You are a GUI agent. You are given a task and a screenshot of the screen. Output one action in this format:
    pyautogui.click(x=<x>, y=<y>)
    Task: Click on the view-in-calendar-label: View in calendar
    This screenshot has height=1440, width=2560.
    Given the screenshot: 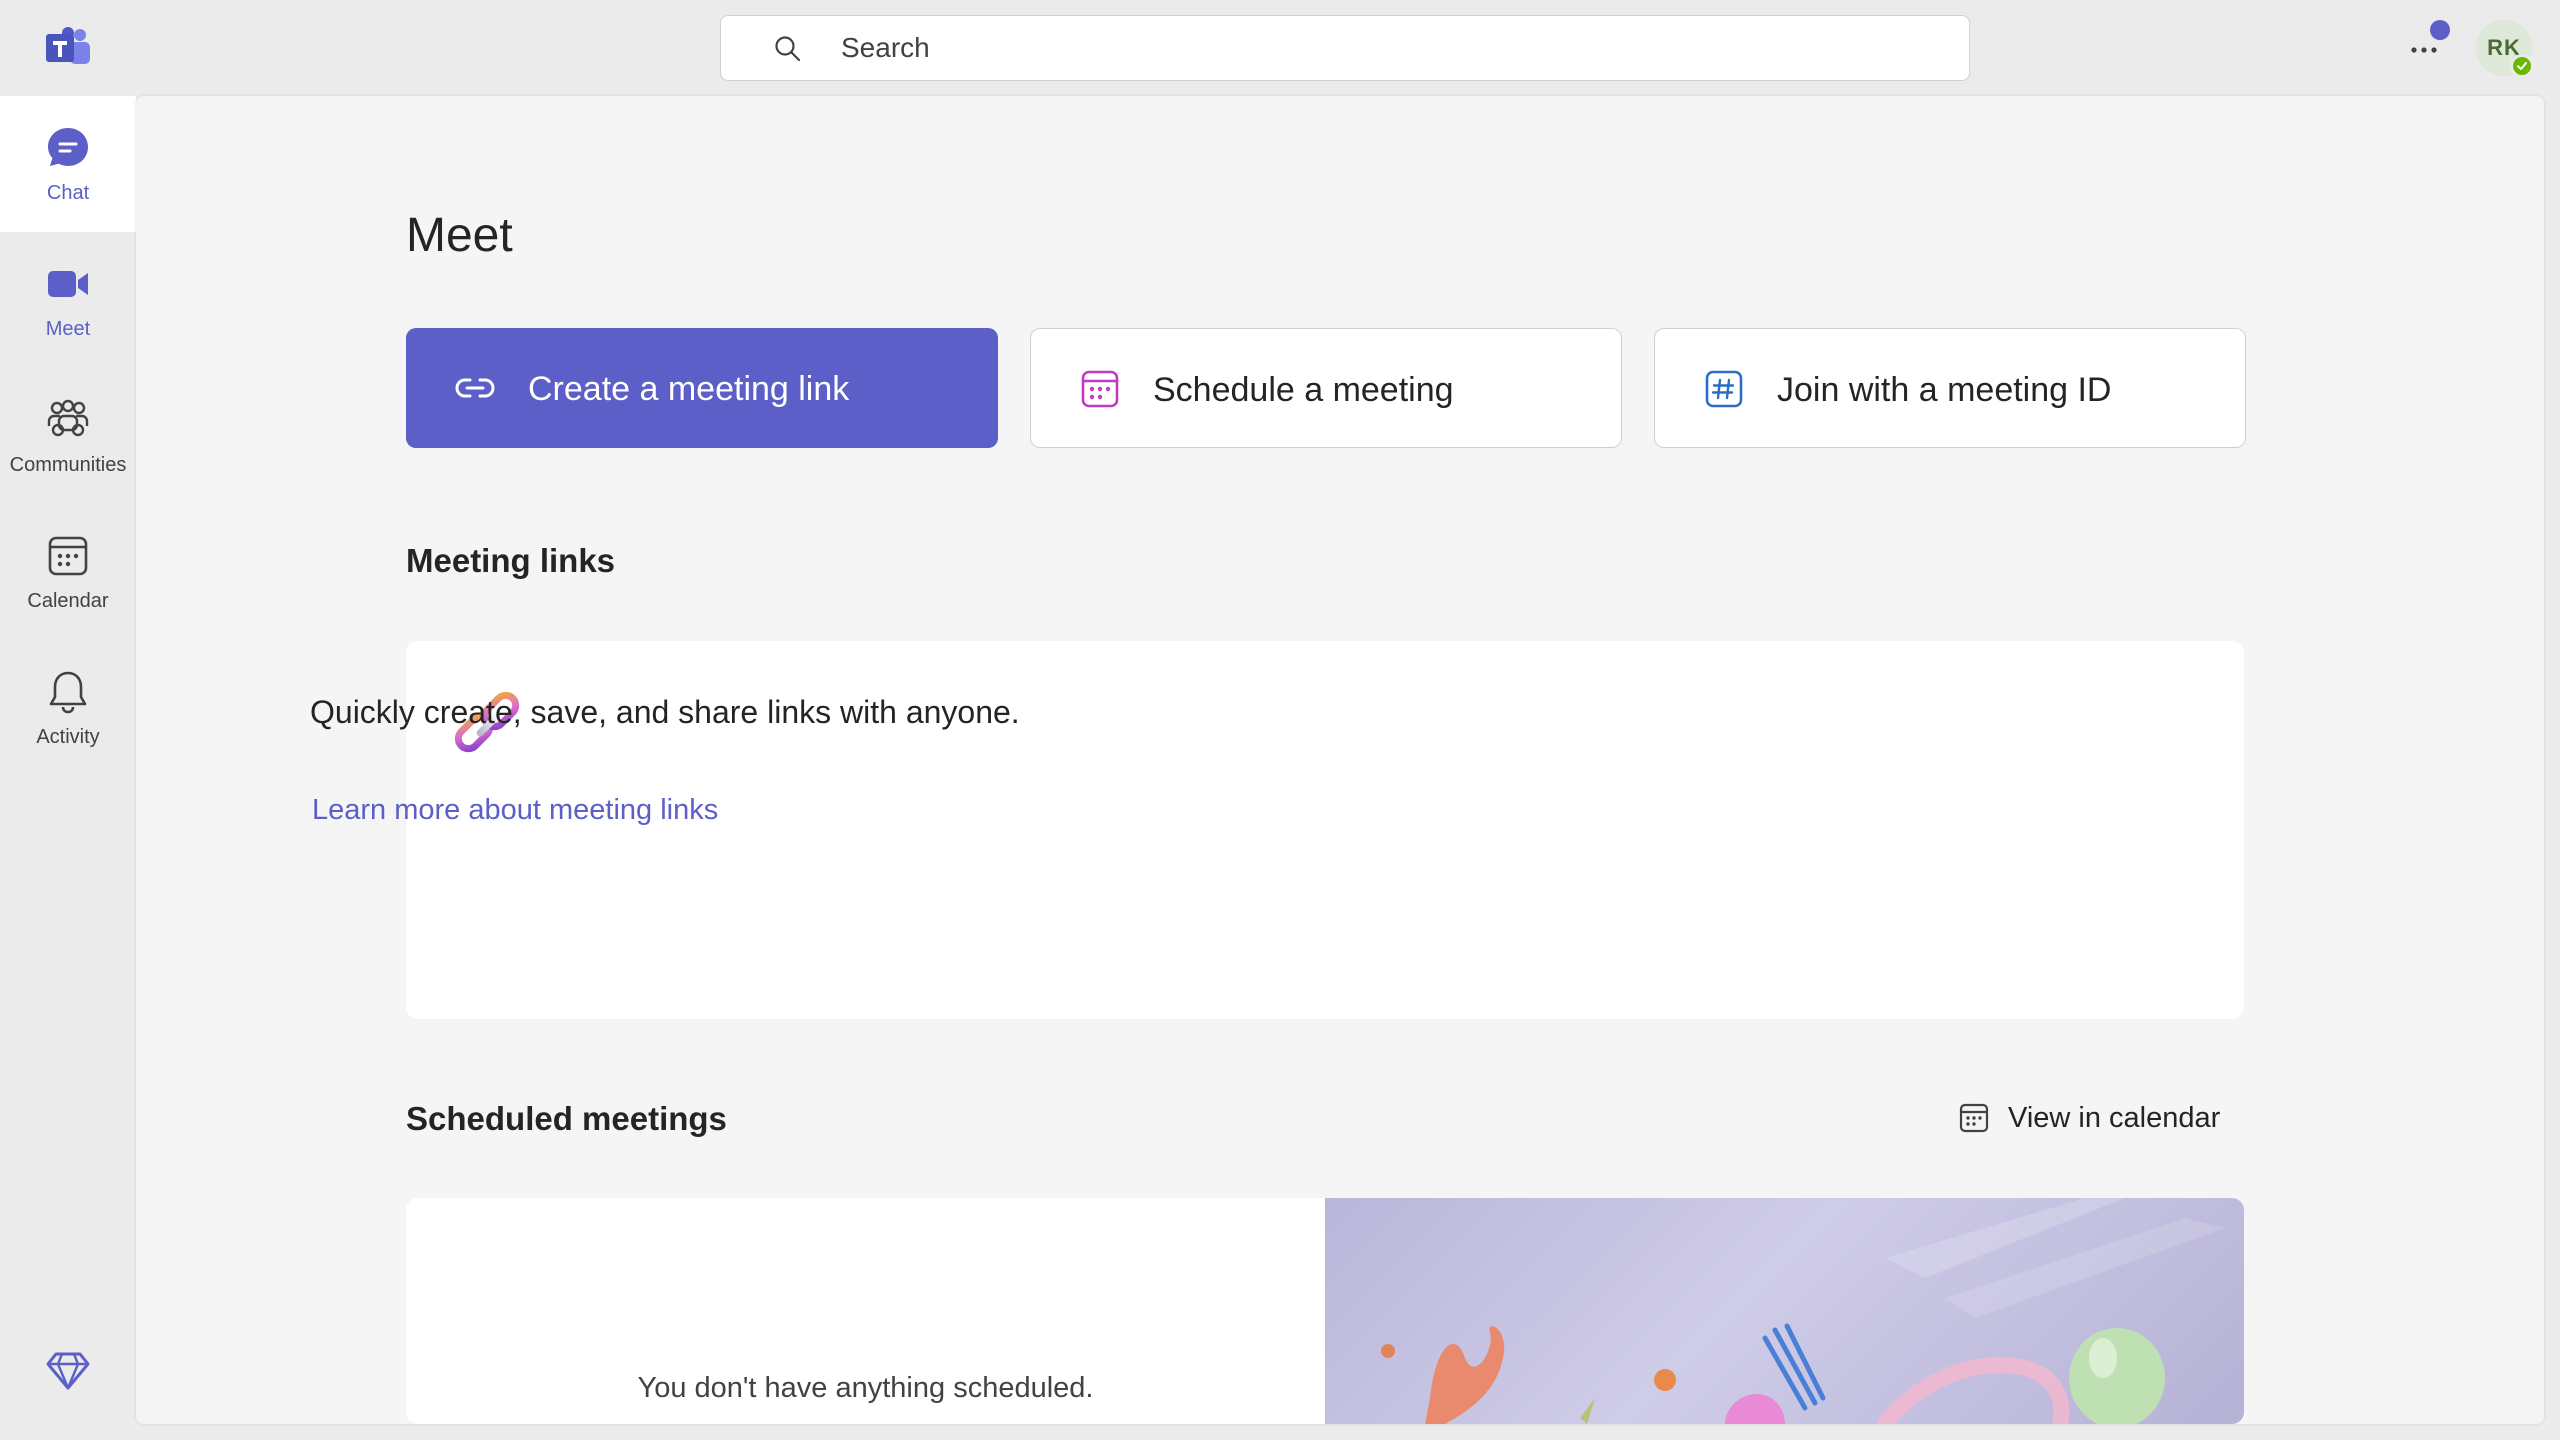 What is the action you would take?
    pyautogui.click(x=2114, y=1117)
    